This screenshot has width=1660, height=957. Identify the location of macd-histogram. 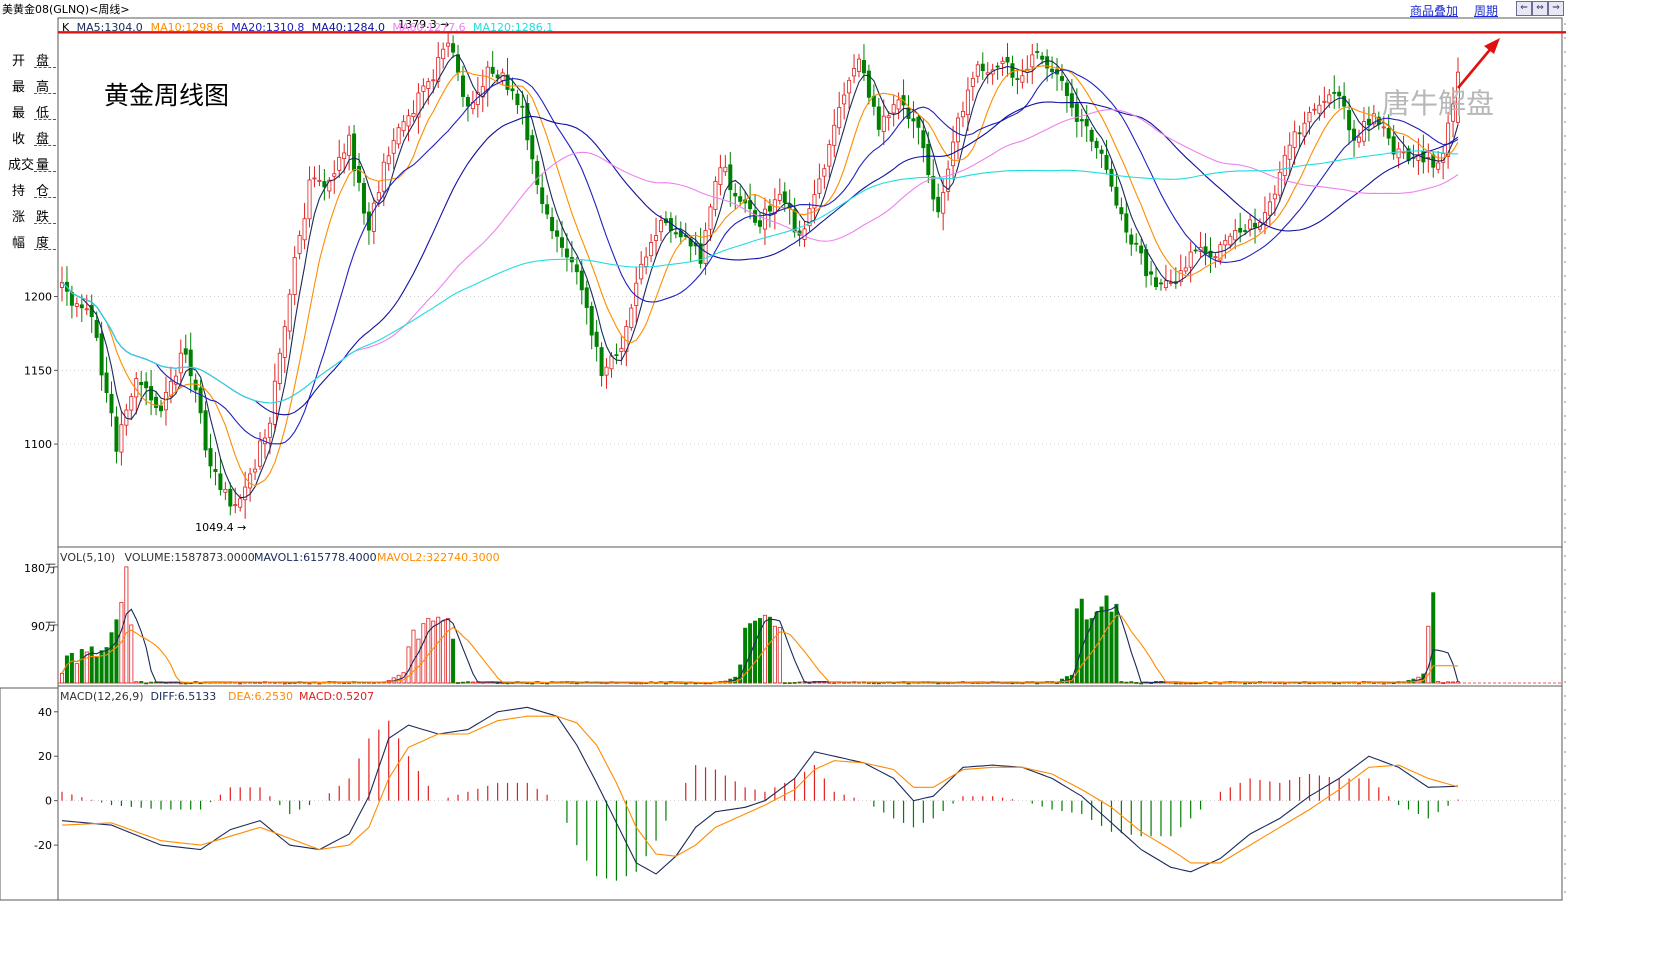
(760, 800).